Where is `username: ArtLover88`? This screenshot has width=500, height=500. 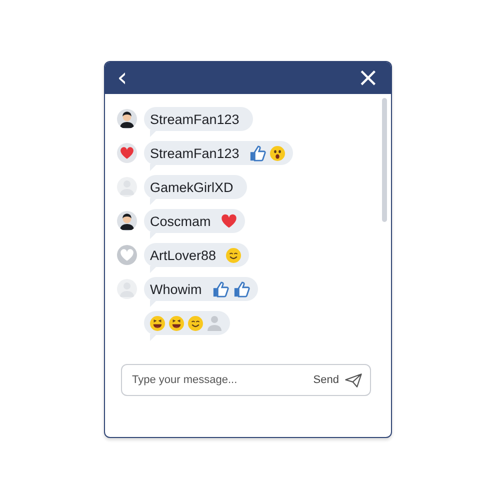 username: ArtLover88 is located at coordinates (183, 255).